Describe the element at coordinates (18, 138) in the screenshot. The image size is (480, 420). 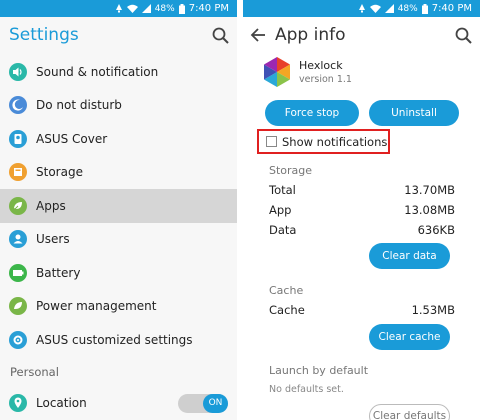
I see `cover-icon` at that location.